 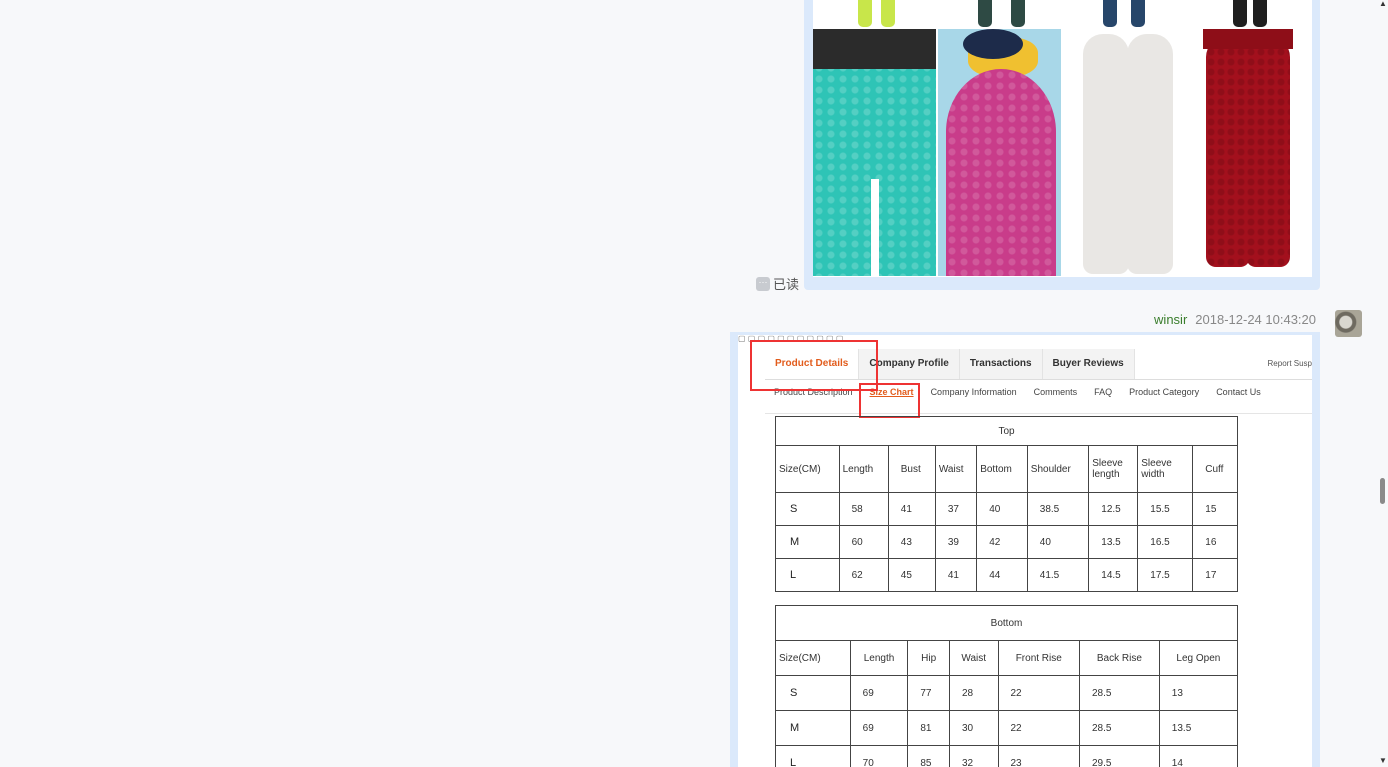 I want to click on more-icon: ···, so click(x=763, y=283).